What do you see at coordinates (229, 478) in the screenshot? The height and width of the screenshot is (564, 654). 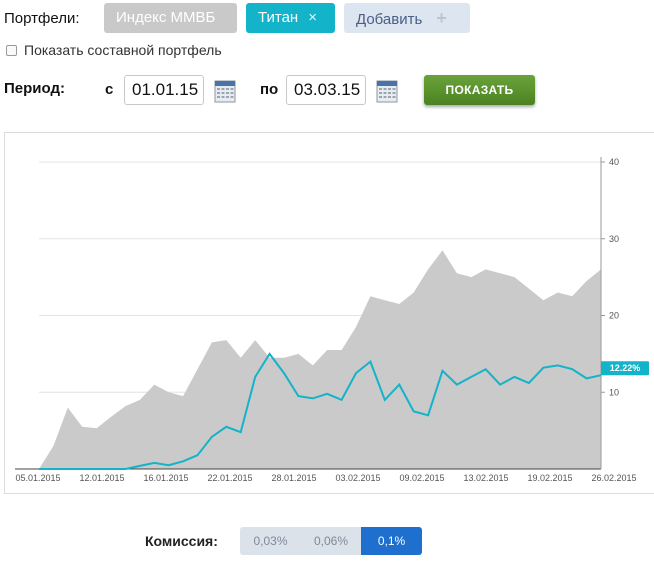 I see `x-tick-label: 22.01.2015` at bounding box center [229, 478].